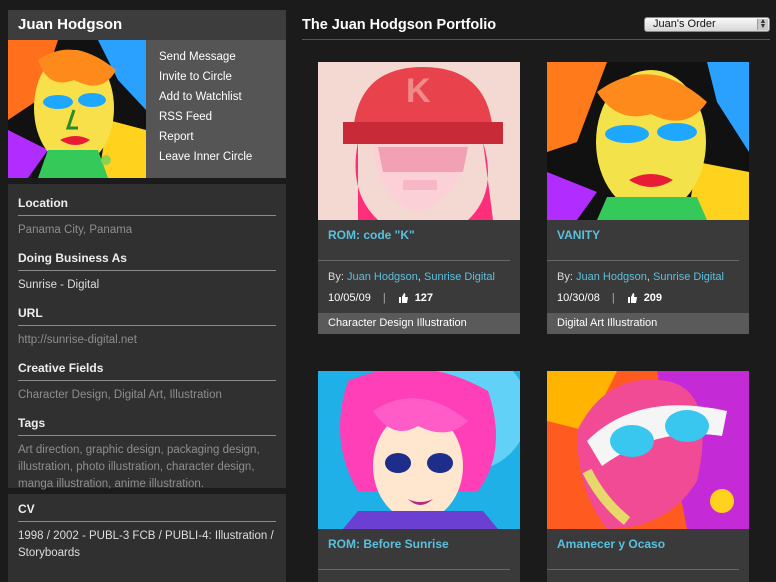 The width and height of the screenshot is (776, 582). I want to click on project-card: ROM: Before Sunrise, so click(419, 476).